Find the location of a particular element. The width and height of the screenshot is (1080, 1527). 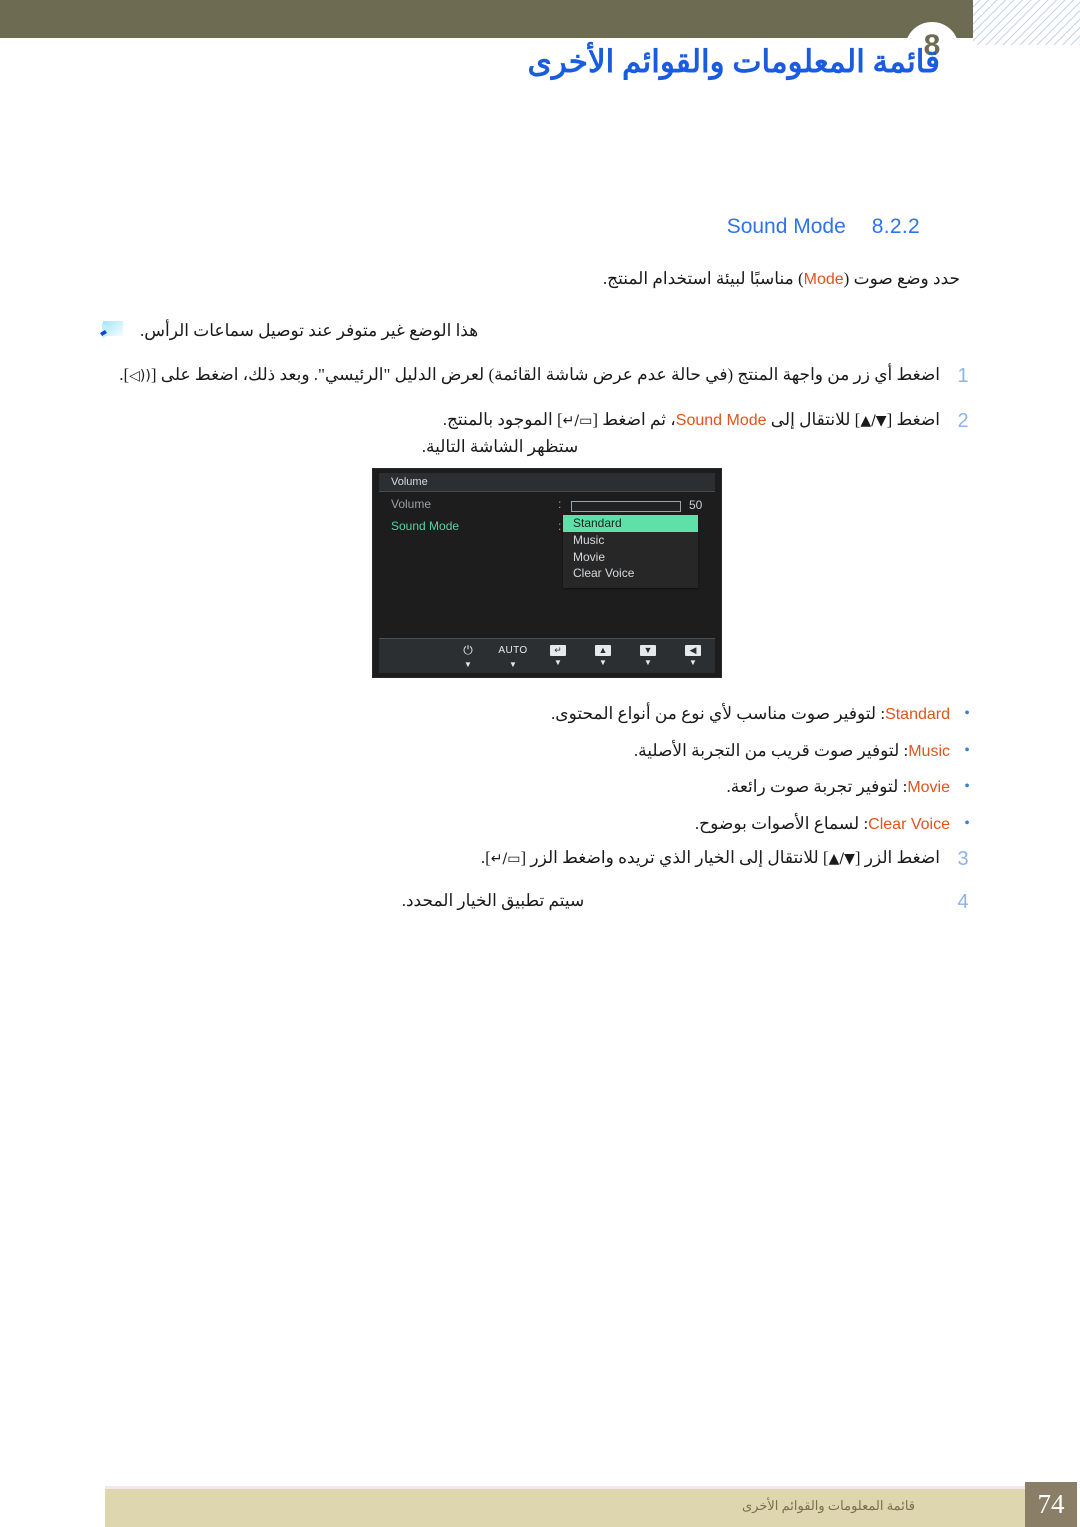

step-text: سيتم تطبيق الخيار المحدد. is located at coordinates (493, 900).